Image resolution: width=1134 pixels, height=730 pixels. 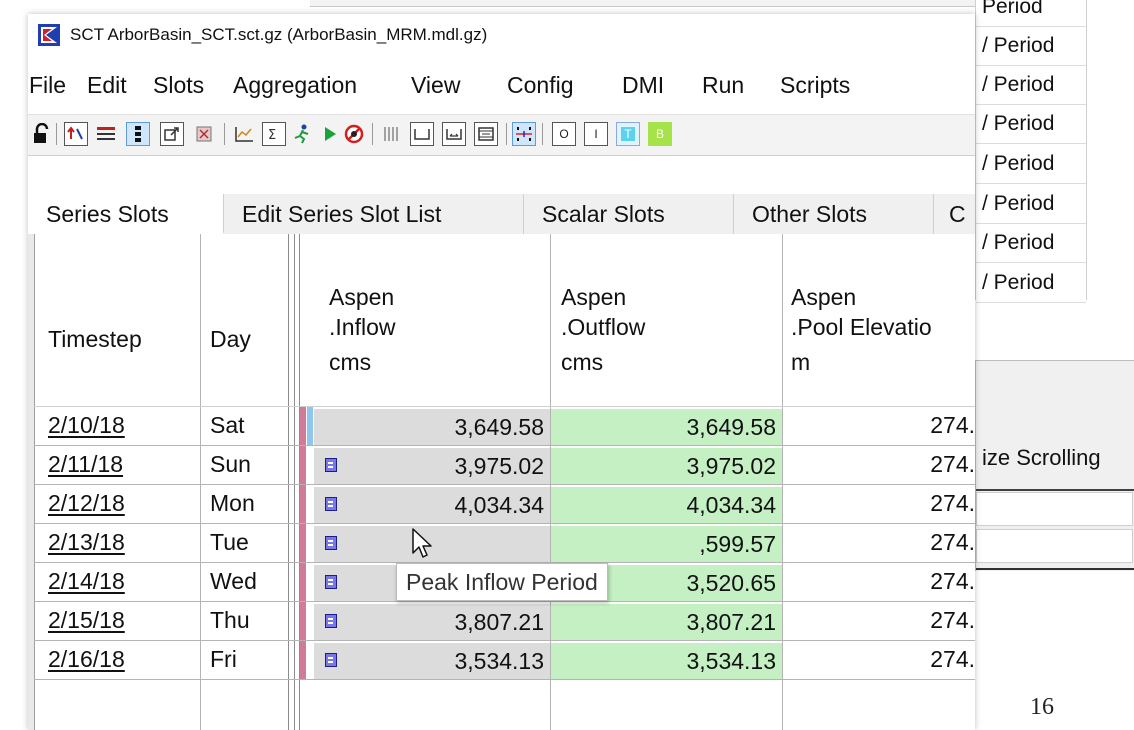 What do you see at coordinates (330, 134) in the screenshot?
I see `play-icon` at bounding box center [330, 134].